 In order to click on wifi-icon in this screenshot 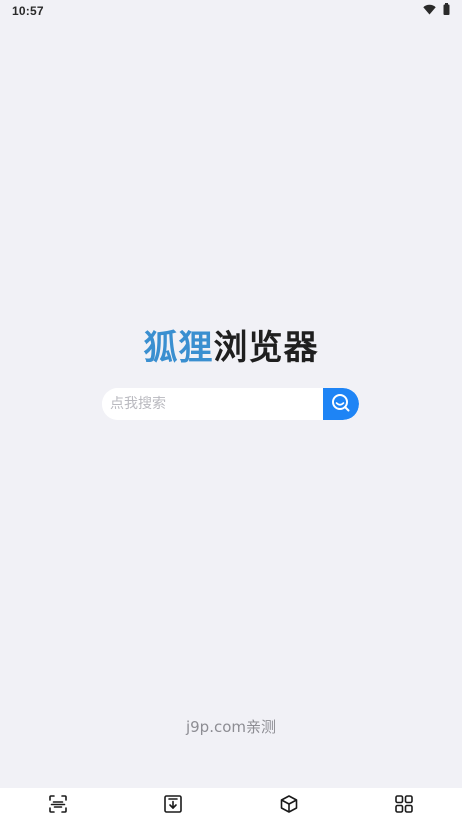, I will do `click(429, 11)`.